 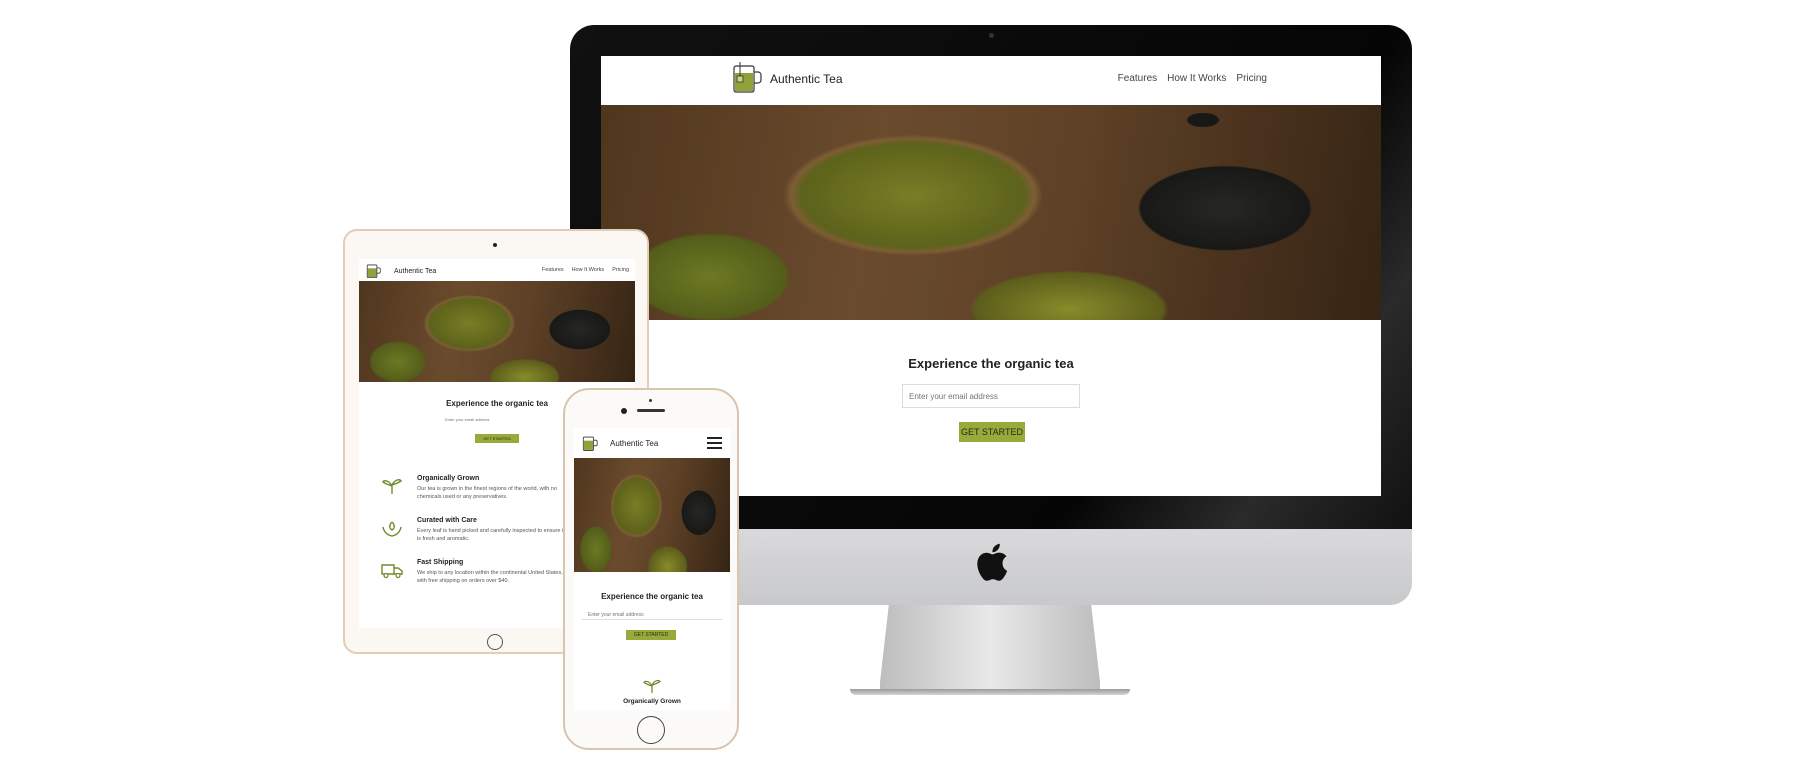 What do you see at coordinates (1251, 78) in the screenshot?
I see `nav-pricing: Pricing` at bounding box center [1251, 78].